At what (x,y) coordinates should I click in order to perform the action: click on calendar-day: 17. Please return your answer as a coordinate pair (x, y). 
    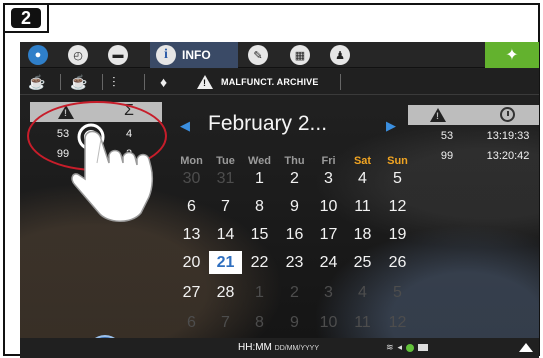
    Looking at the image, I should click on (328, 234).